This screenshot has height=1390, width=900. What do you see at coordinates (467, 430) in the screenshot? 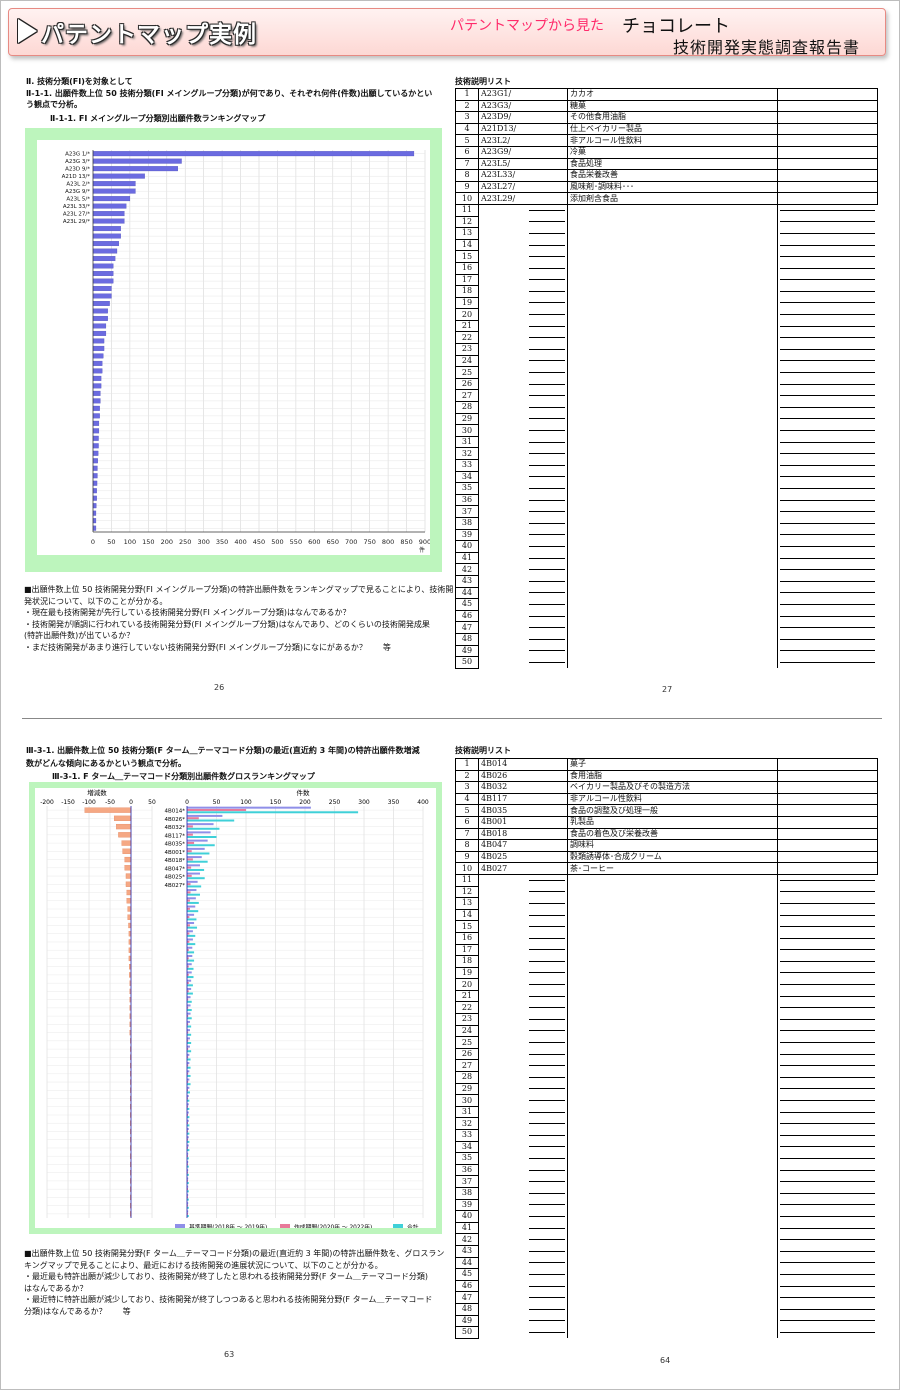
I see `row-number: 30` at bounding box center [467, 430].